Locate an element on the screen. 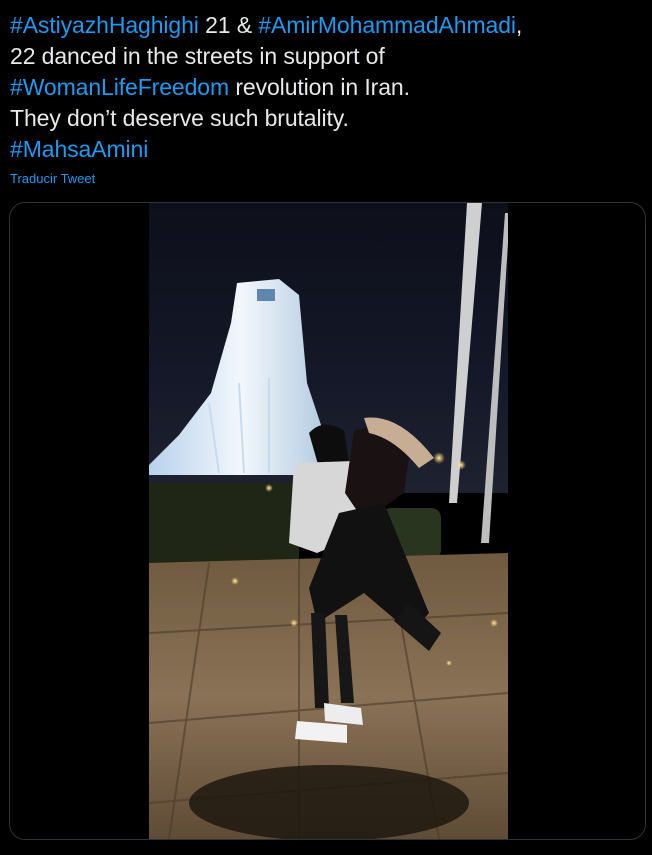 The image size is (652, 855). hashtag-astiyazhhaghighi: #AstiyazhHaghighi is located at coordinates (104, 25).